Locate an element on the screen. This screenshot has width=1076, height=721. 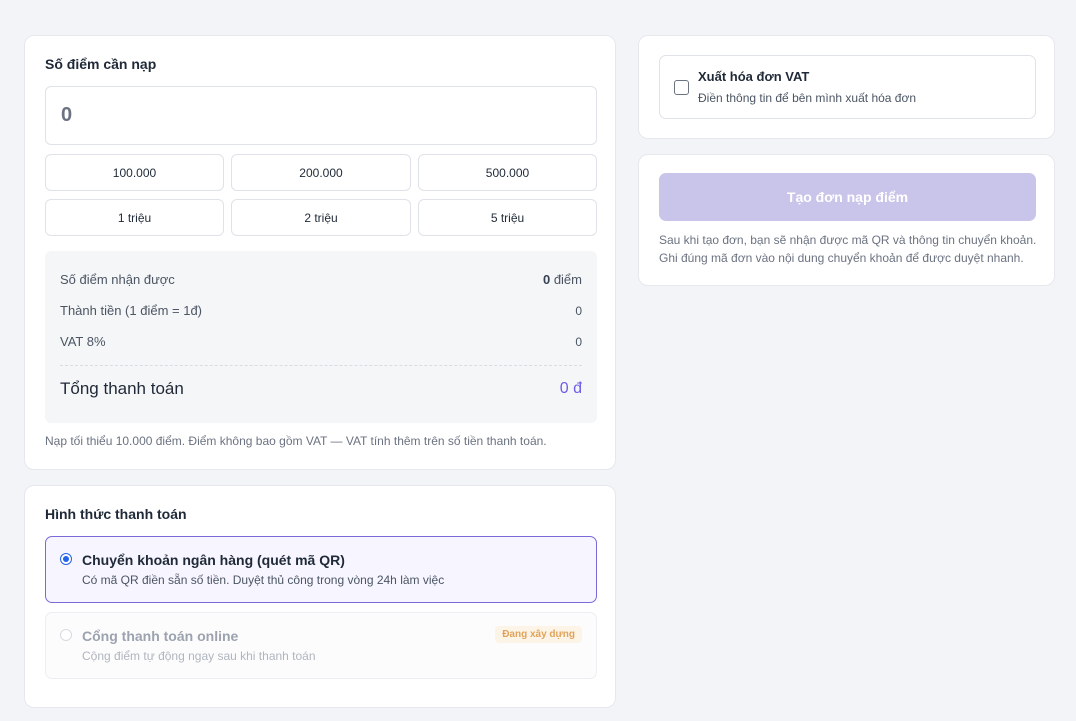
preset-500k-button: 500.000 is located at coordinates (507, 172).